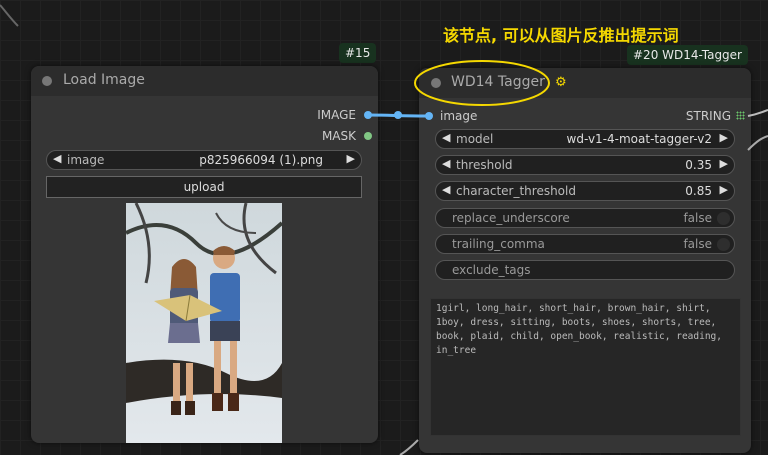 The width and height of the screenshot is (768, 455). I want to click on model-select-widget: ◀ model wd-v1-4-moat-tagger-v2 ▶, so click(585, 139).